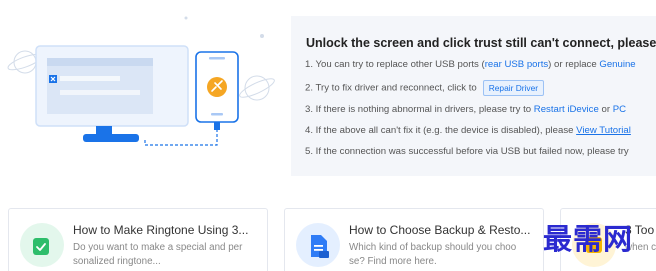 Image resolution: width=656 pixels, height=271 pixels. I want to click on help-step-1-mid: ) or replace, so click(574, 64).